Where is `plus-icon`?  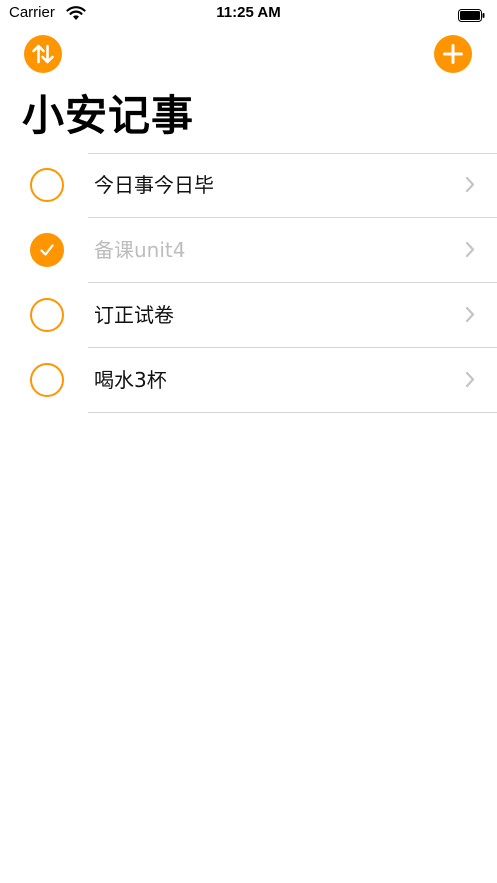
plus-icon is located at coordinates (453, 54).